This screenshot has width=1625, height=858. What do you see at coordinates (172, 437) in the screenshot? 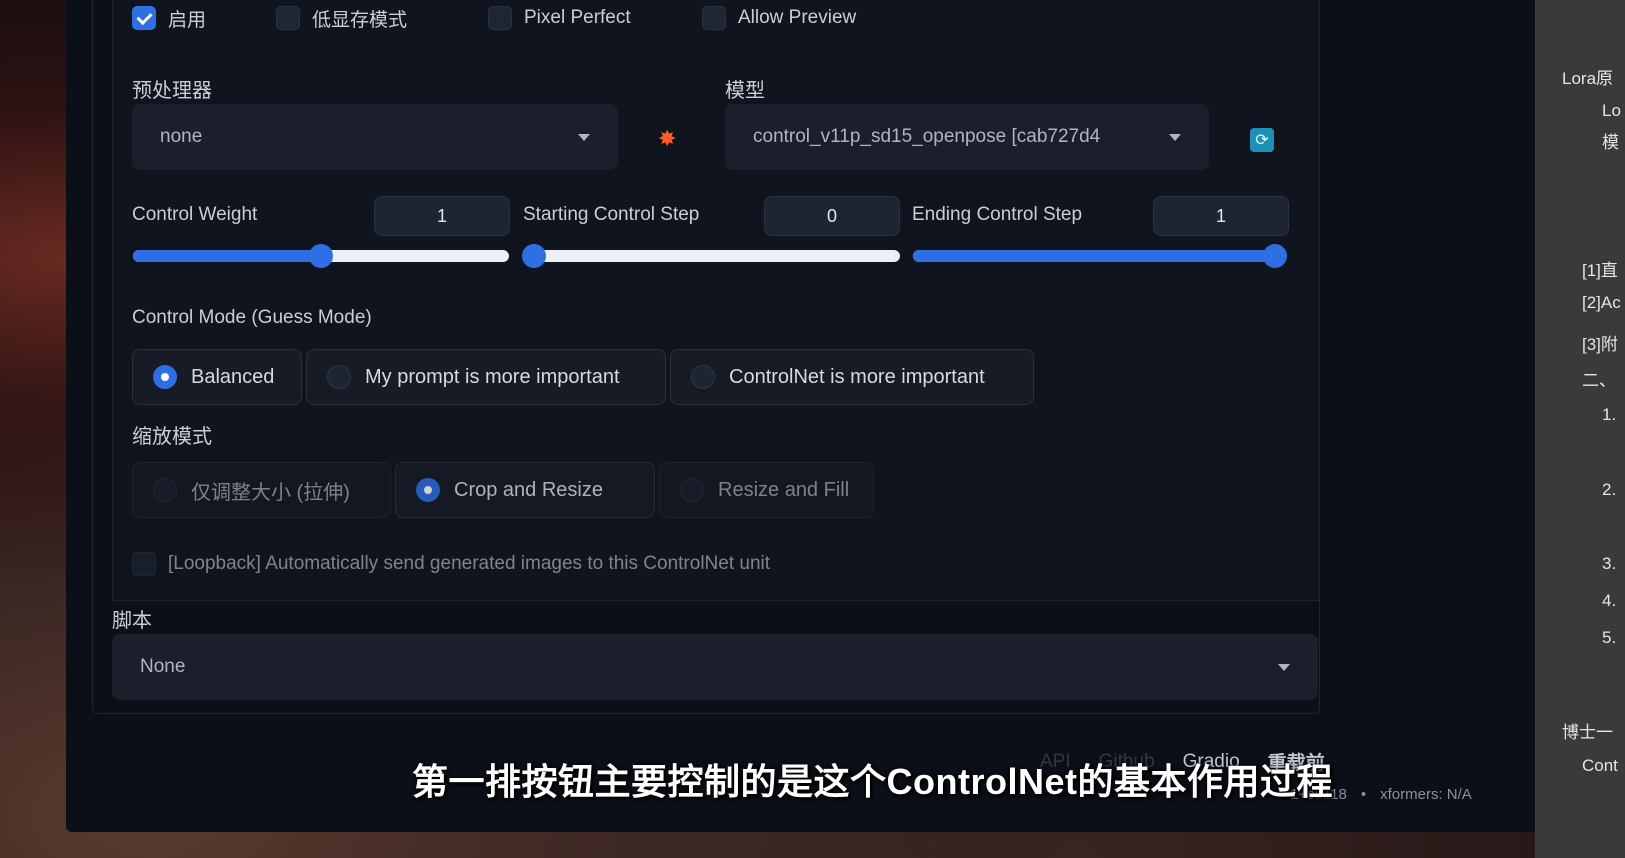
I see `resize-mode-label: 缩放模式` at bounding box center [172, 437].